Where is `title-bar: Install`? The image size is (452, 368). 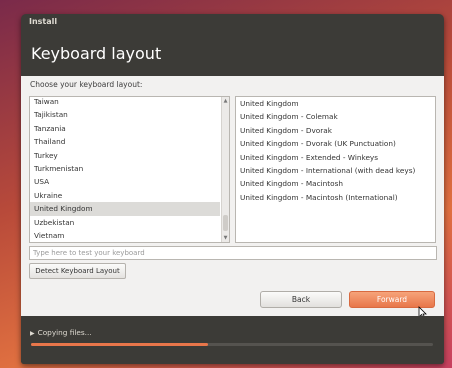
title-bar: Install is located at coordinates (232, 22).